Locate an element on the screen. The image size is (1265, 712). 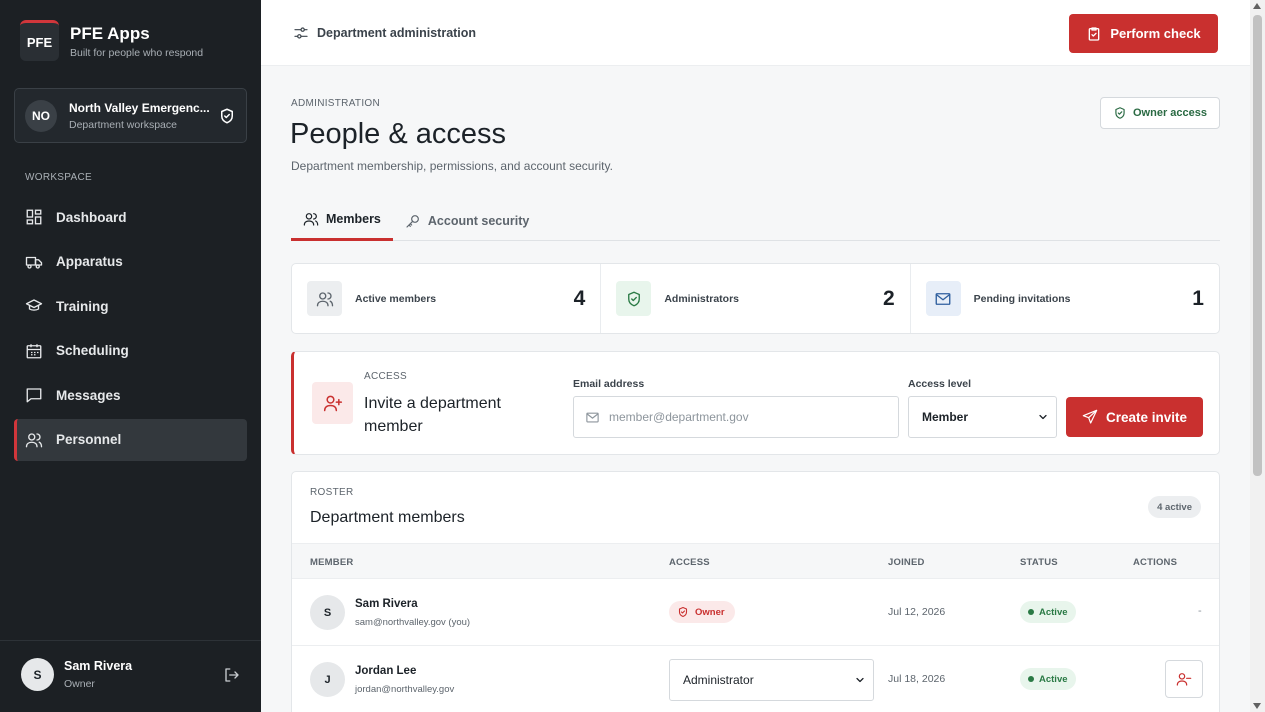
sidebar-item-label: Personnel is located at coordinates (89, 440).